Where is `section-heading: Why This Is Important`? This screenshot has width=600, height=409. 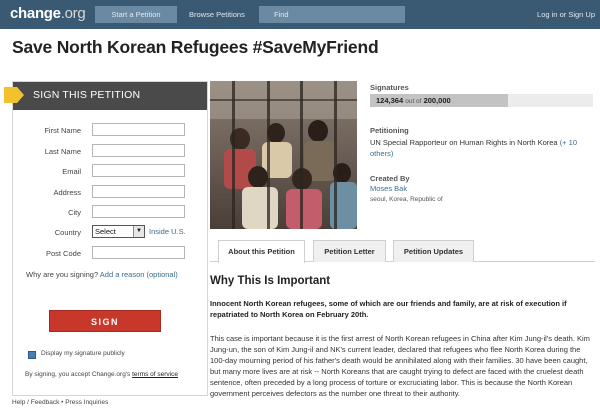
section-heading: Why This Is Important is located at coordinates (270, 281).